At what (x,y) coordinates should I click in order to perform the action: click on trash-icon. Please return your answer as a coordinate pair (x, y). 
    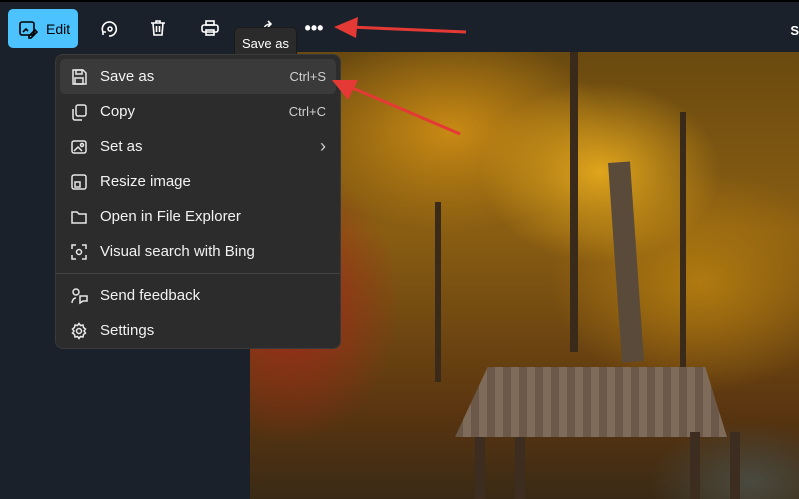
    Looking at the image, I should click on (158, 28).